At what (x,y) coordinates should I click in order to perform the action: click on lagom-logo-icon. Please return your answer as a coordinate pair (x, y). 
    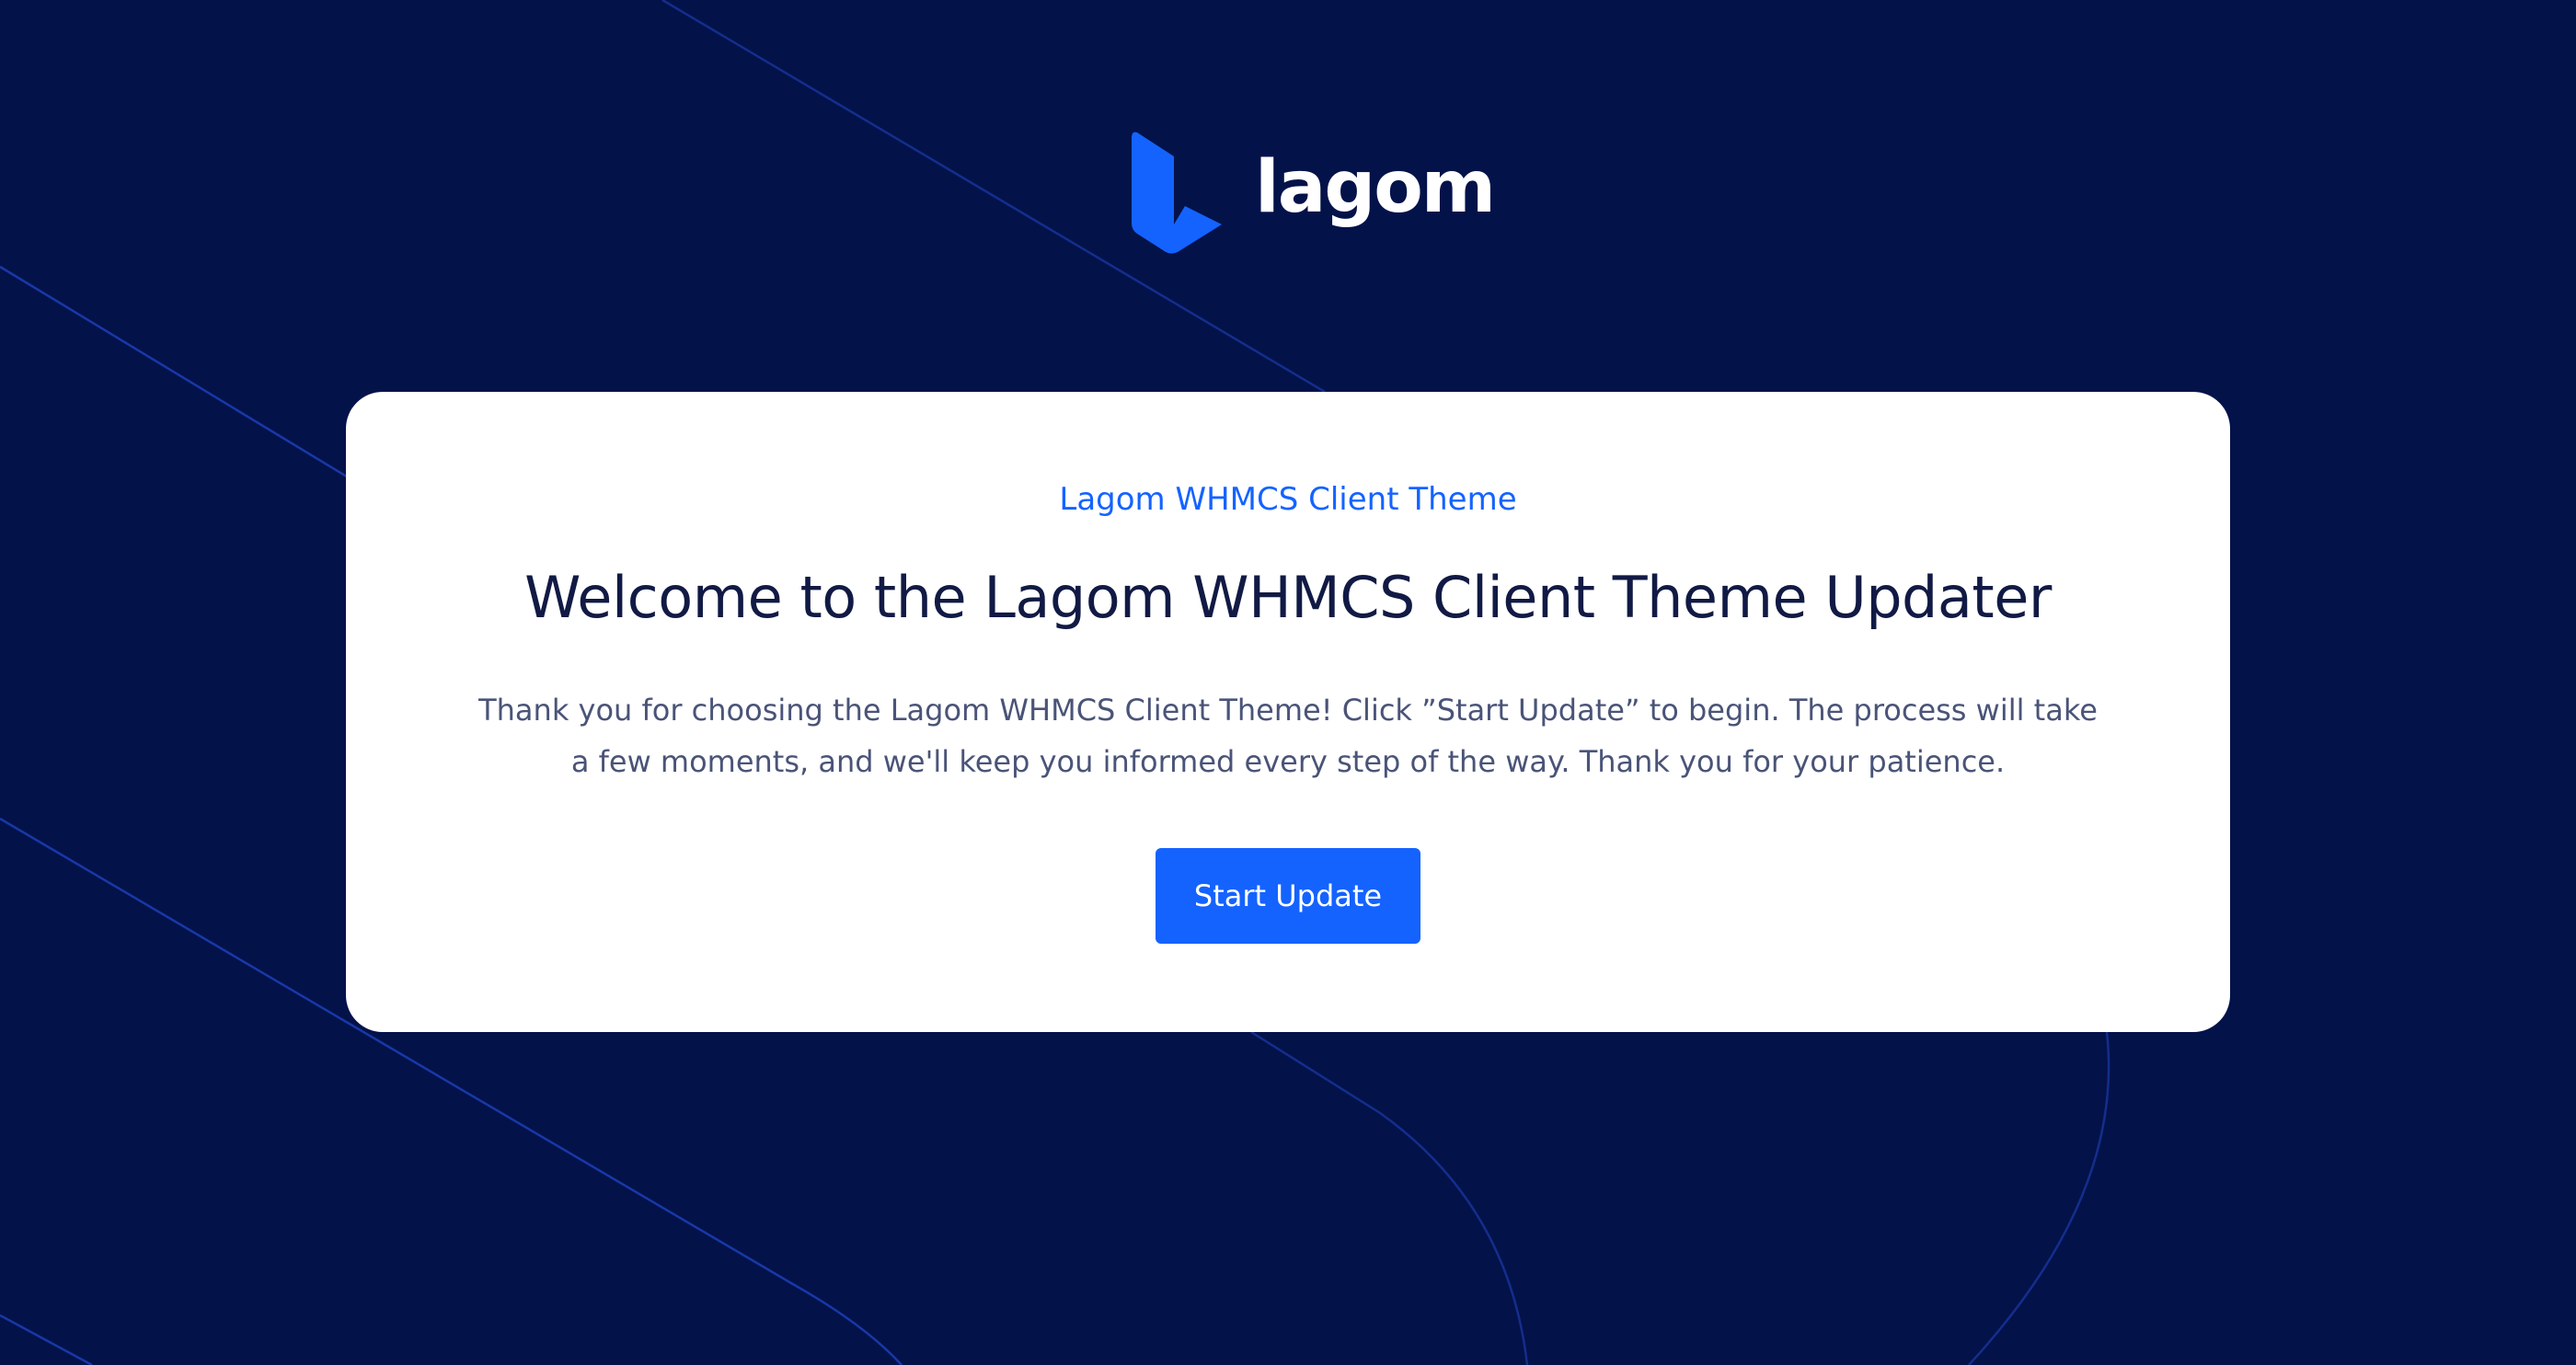
    Looking at the image, I should click on (1177, 193).